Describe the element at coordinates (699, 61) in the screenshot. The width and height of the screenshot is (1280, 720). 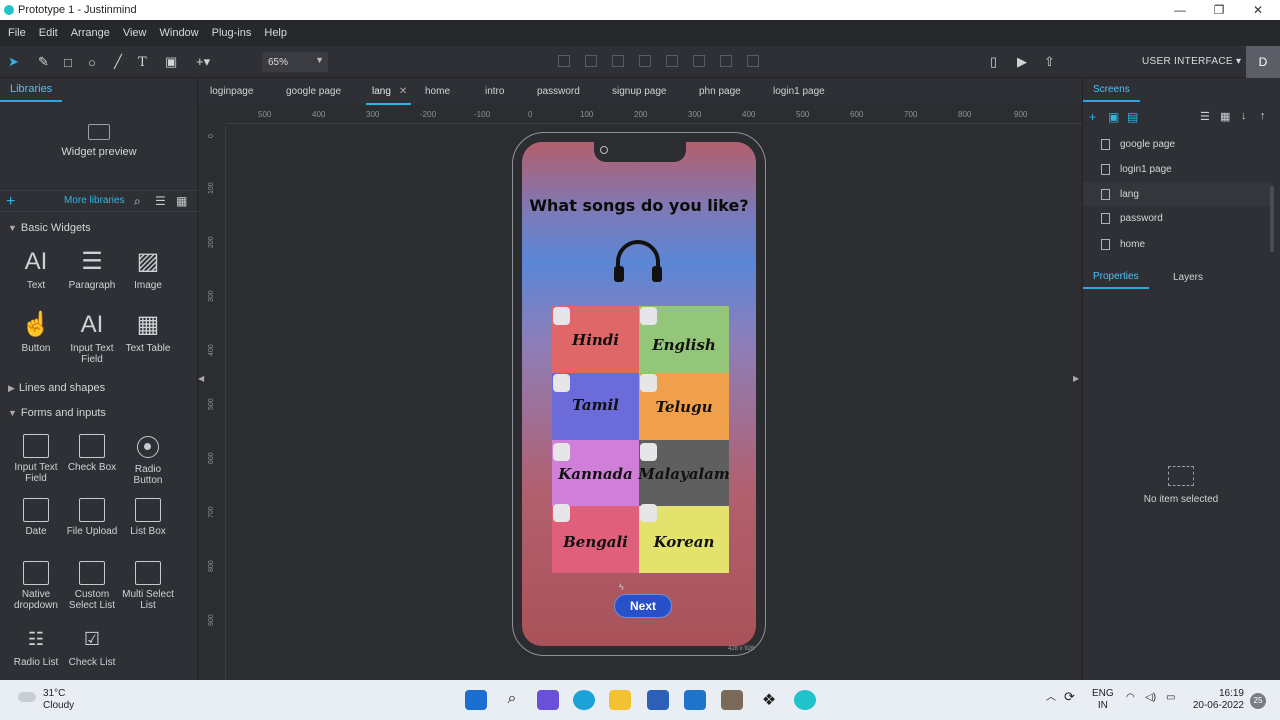
I see `align-bottom-icon` at that location.